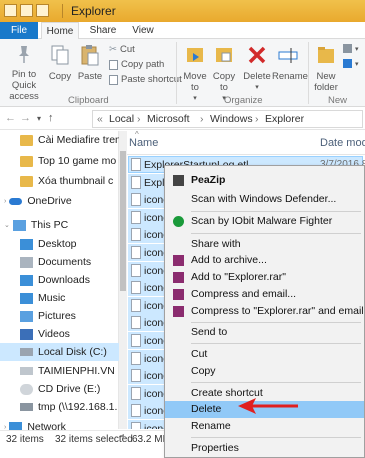 The image size is (365, 458). Describe the element at coordinates (10, 10) in the screenshot. I see `properties-icon` at that location.